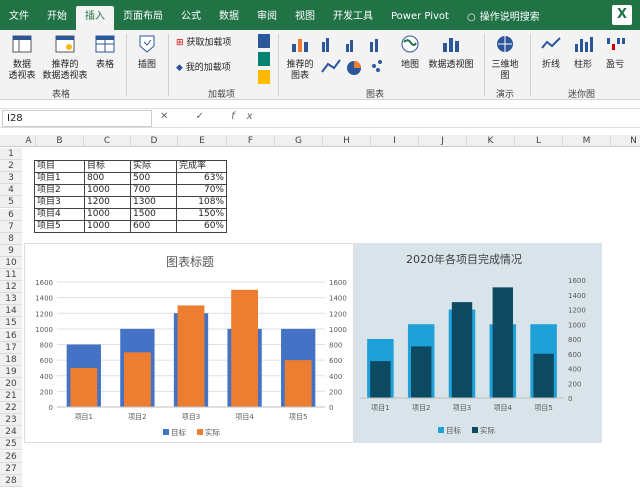 This screenshot has height=493, width=640. I want to click on row-header: 19, so click(11, 371).